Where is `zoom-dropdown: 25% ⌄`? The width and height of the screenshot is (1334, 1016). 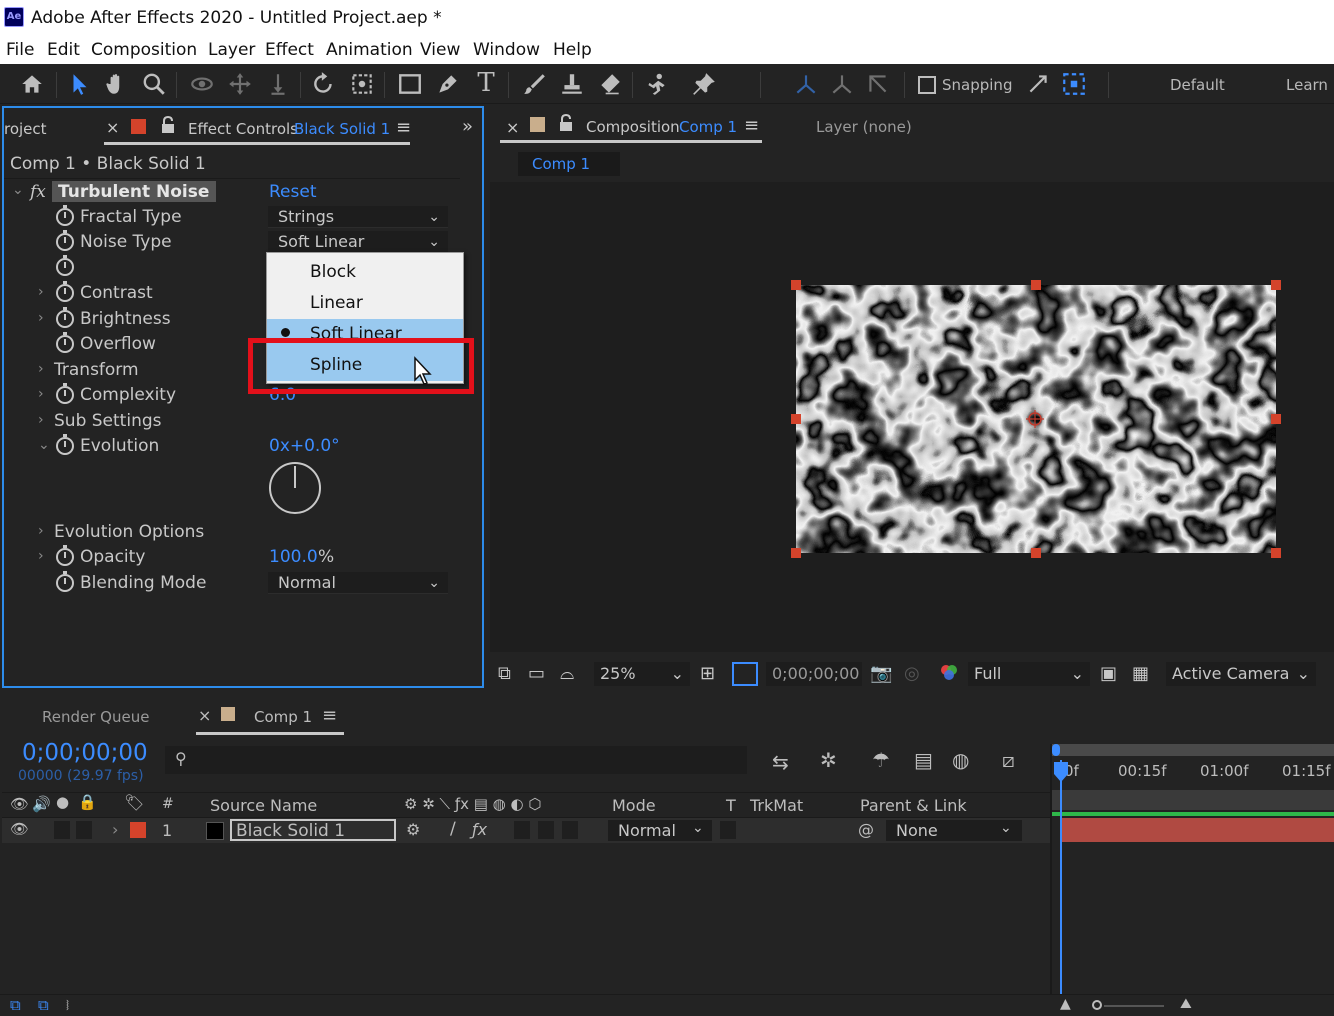 zoom-dropdown: 25% ⌄ is located at coordinates (642, 674).